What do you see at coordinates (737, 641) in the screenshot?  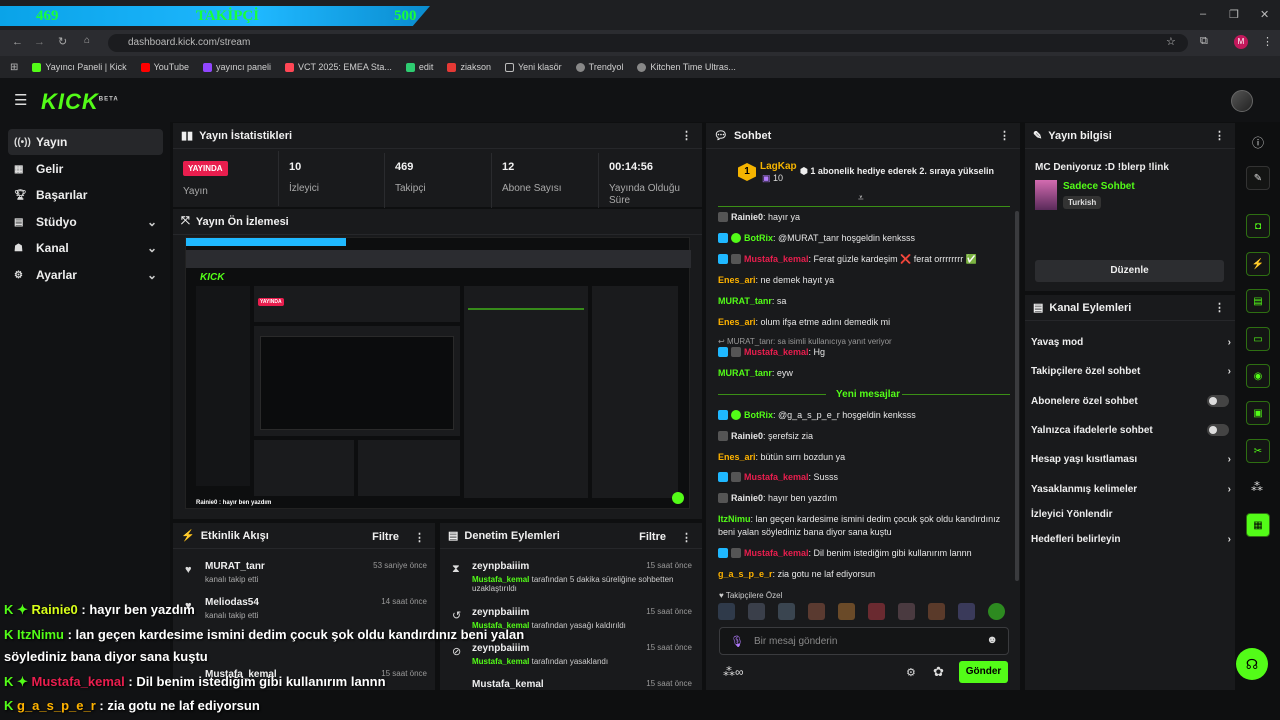 I see `microphone-icon: 🎙︎` at bounding box center [737, 641].